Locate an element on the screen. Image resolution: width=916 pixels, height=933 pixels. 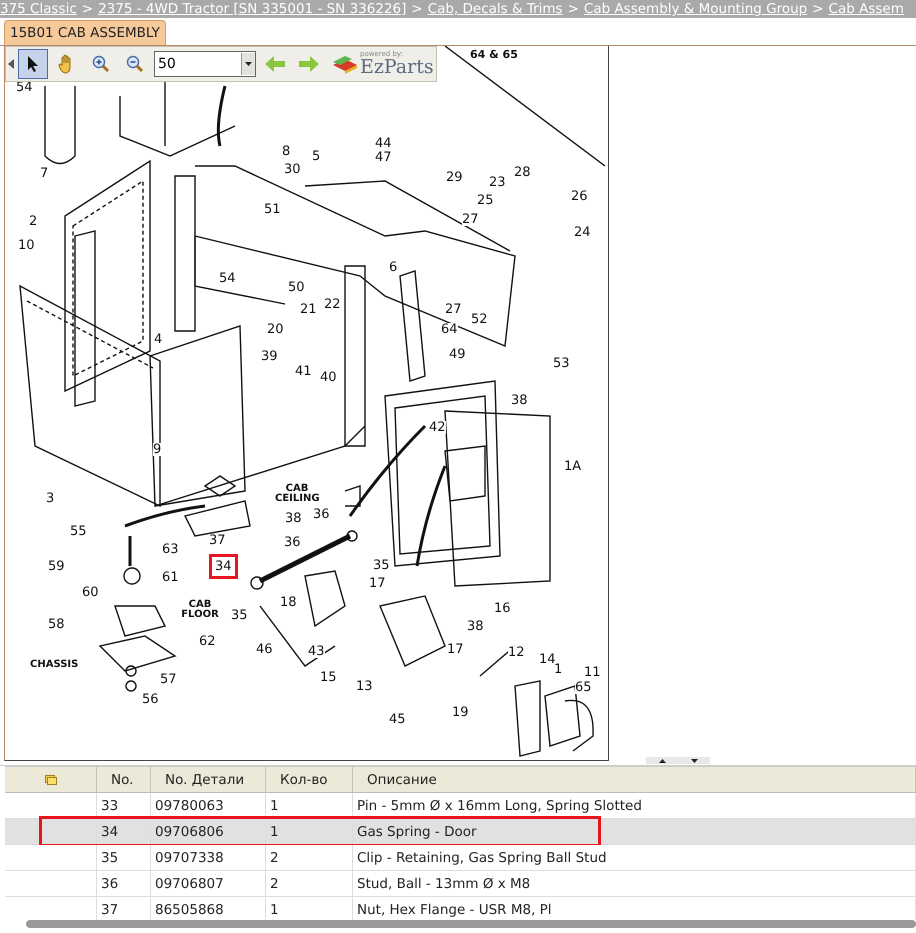
callout-number: 55 is located at coordinates (78, 531).